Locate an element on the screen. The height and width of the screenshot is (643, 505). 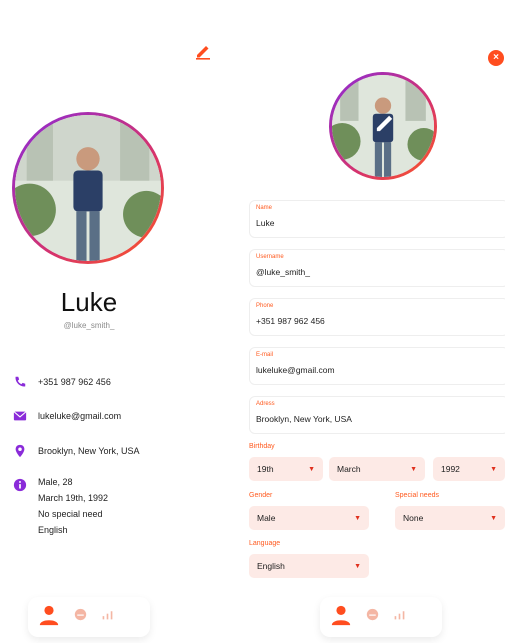
select-value: English is located at coordinates (271, 566).